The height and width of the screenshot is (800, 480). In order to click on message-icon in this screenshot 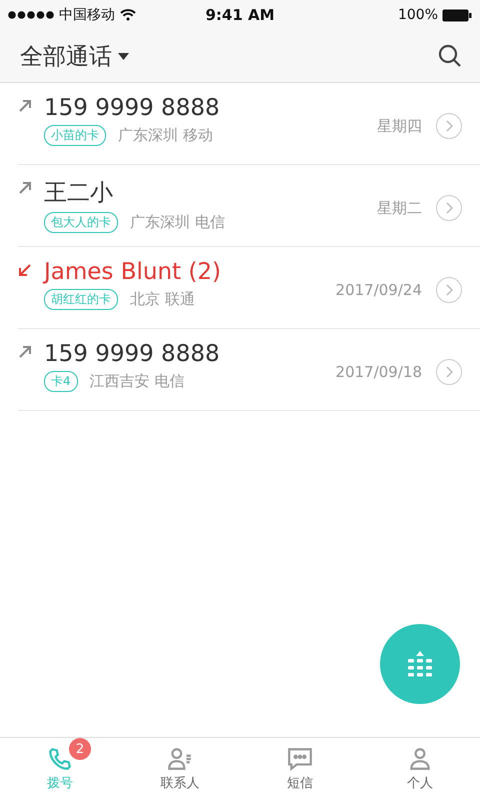, I will do `click(300, 759)`.